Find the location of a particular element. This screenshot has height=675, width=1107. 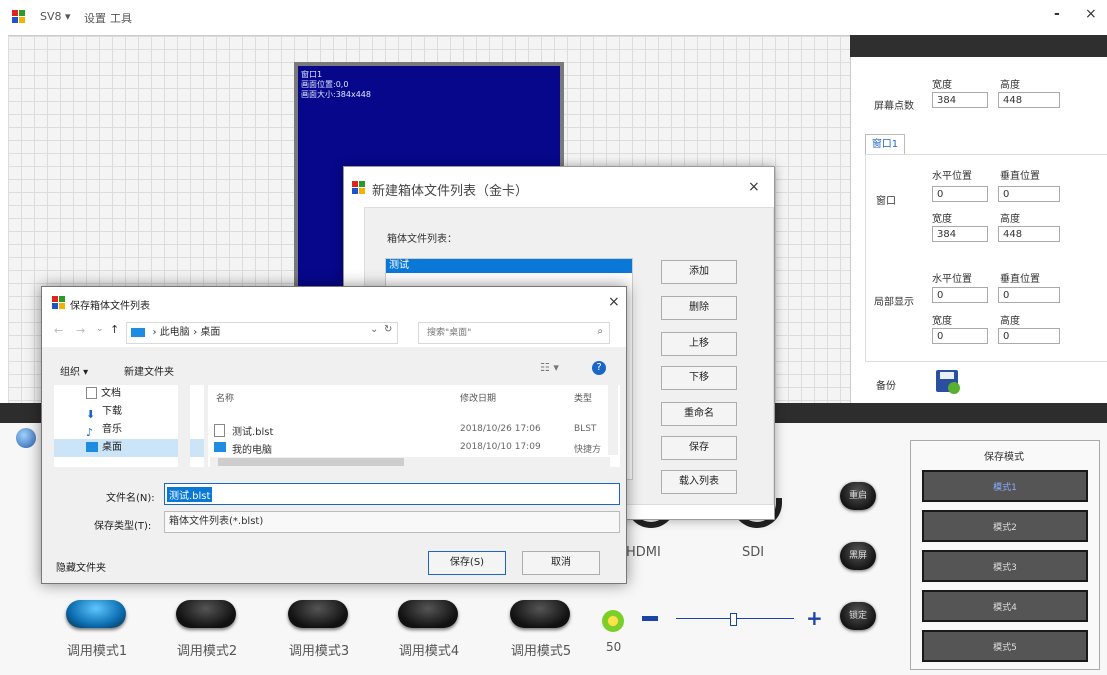

vpos-label: 垂直位置 is located at coordinates (1020, 176).